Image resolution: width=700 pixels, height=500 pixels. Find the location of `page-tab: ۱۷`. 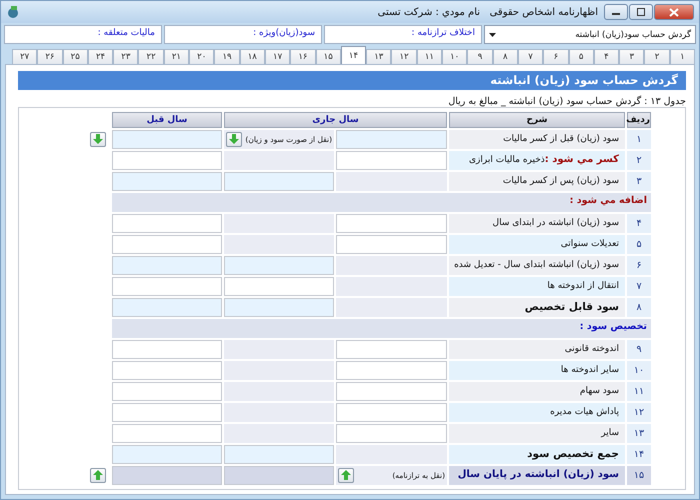

page-tab: ۱۷ is located at coordinates (277, 56).